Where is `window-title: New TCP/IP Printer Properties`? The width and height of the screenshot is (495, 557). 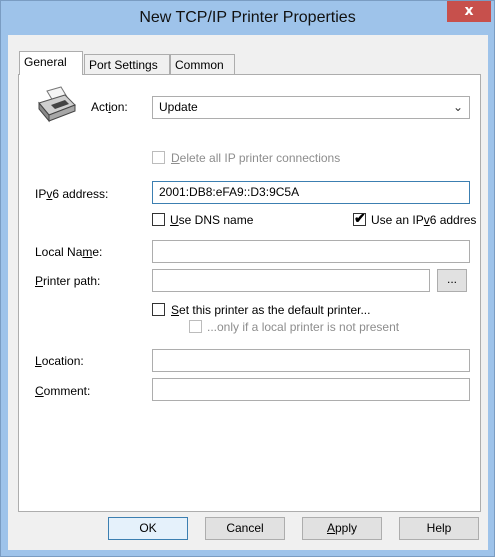
window-title: New TCP/IP Printer Properties is located at coordinates (247, 17).